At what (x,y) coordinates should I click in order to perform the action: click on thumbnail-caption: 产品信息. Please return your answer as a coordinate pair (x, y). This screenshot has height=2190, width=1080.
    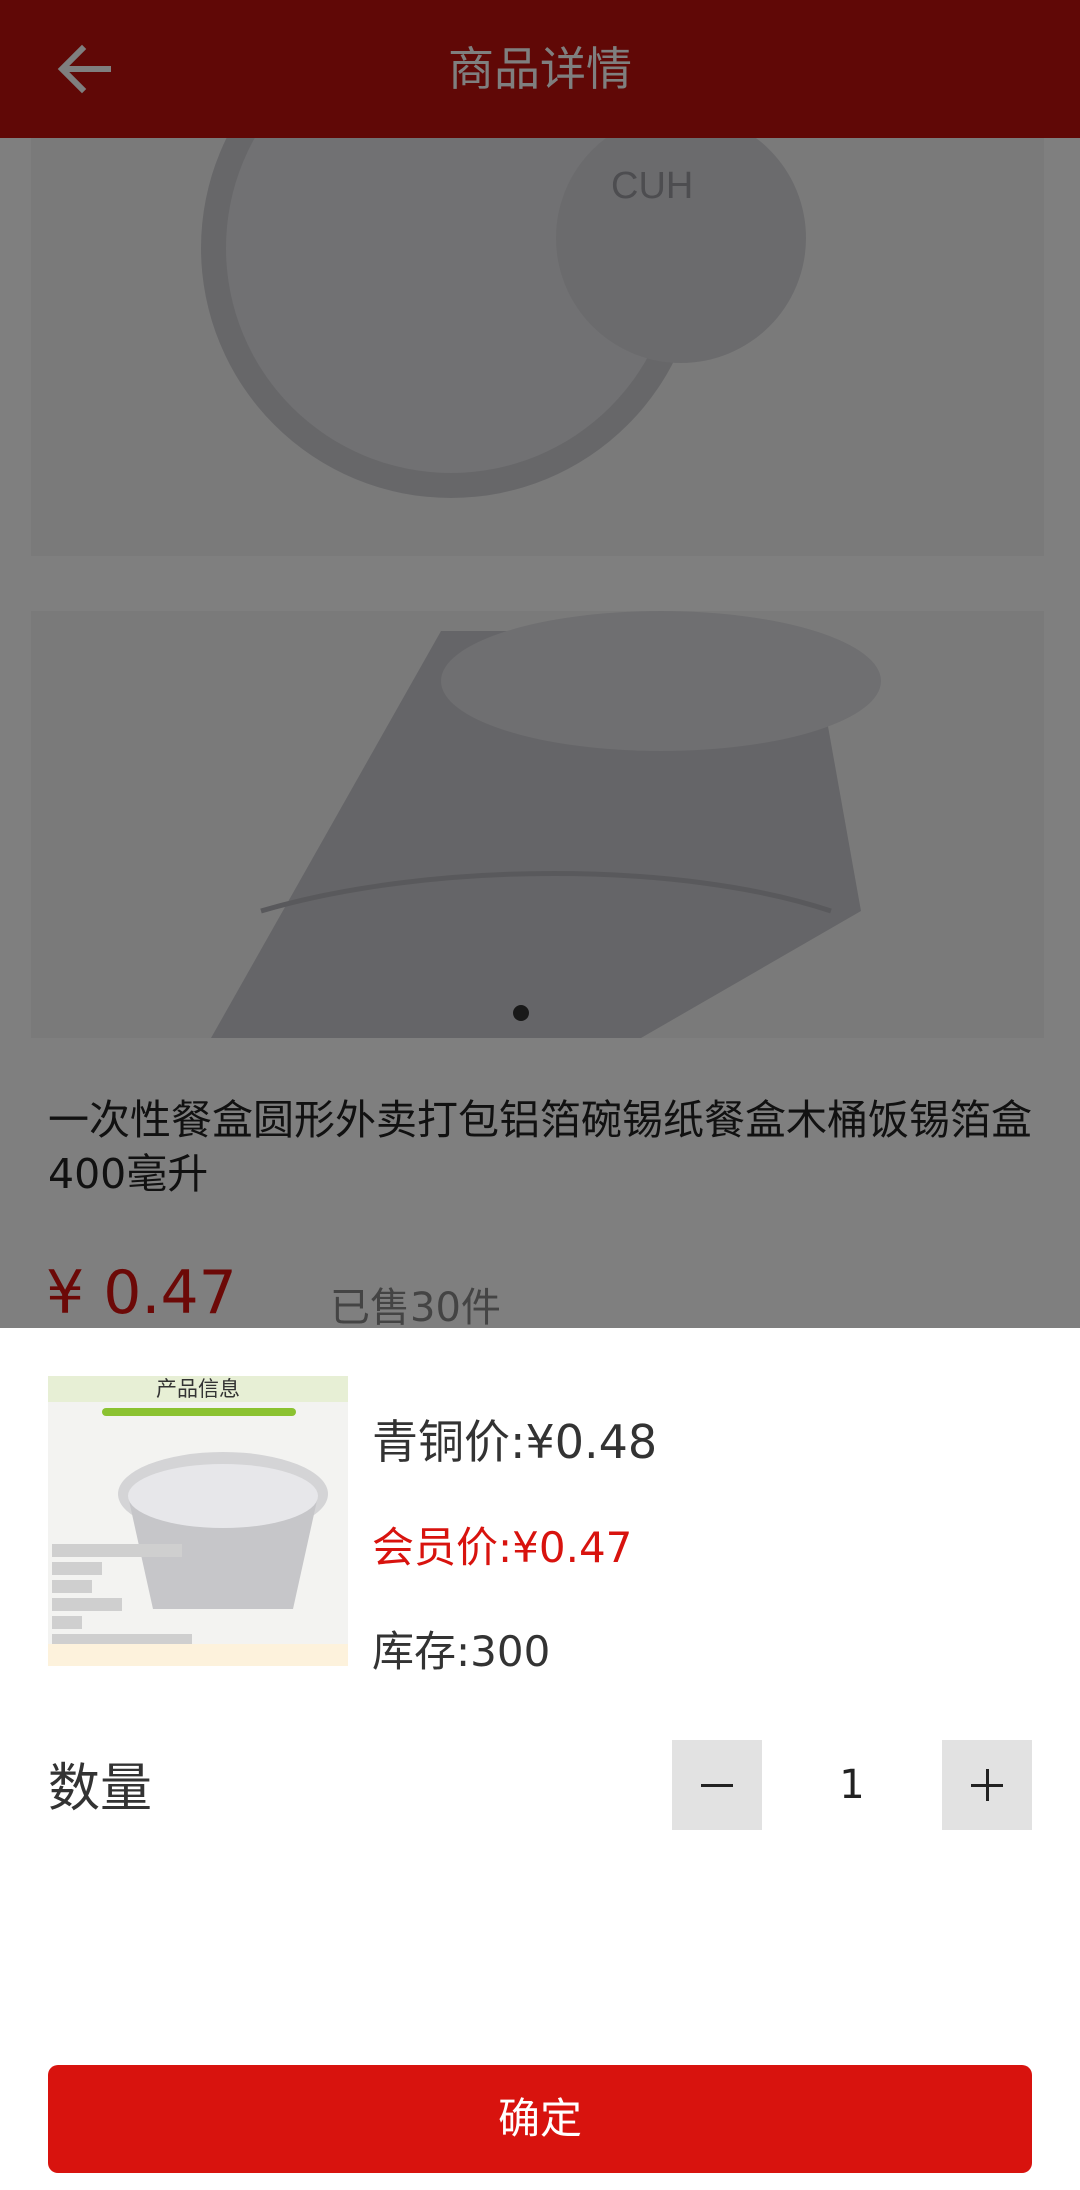
    Looking at the image, I should click on (198, 1389).